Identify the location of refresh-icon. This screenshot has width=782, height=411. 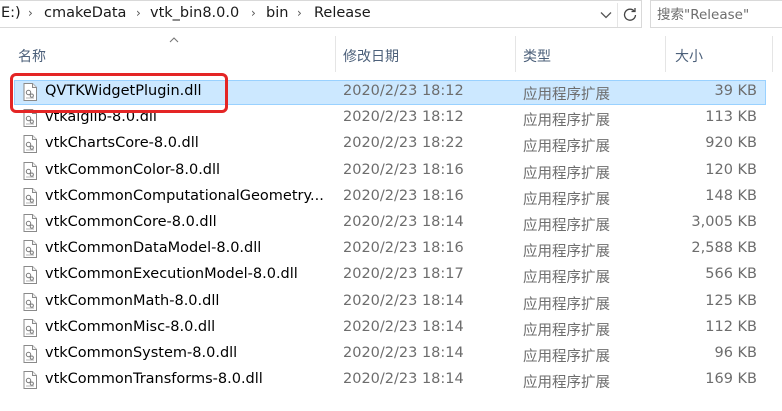
(629, 14).